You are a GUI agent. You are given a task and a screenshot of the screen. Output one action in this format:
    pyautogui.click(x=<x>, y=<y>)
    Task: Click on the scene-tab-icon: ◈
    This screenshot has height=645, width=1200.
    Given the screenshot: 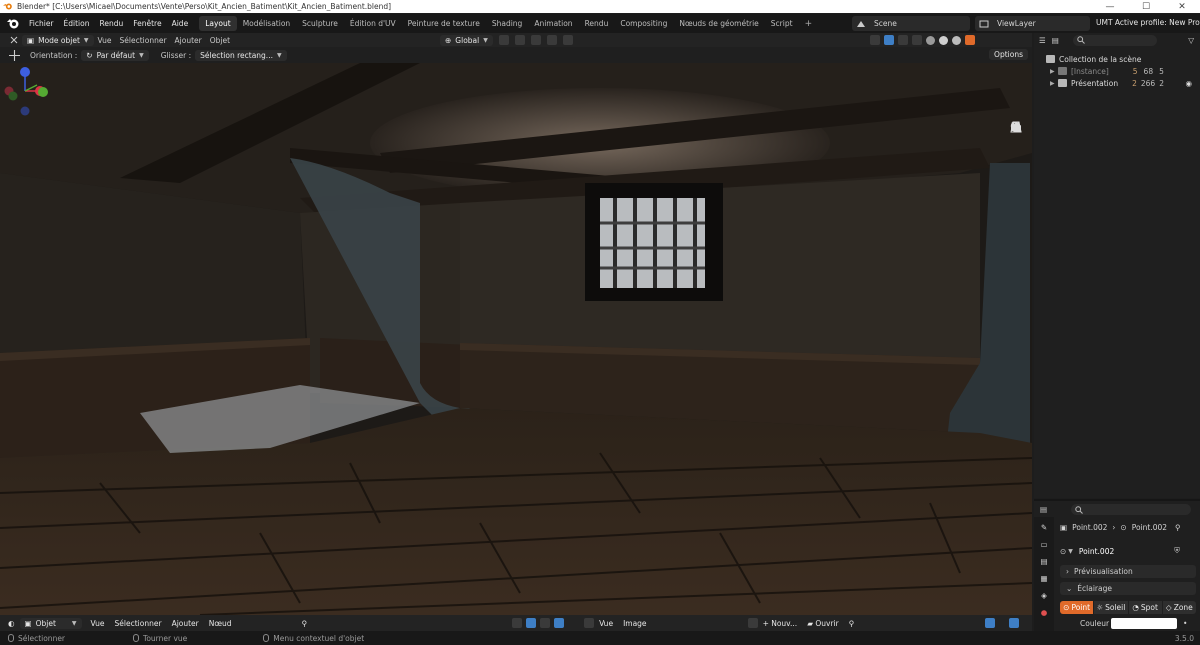 What is the action you would take?
    pyautogui.click(x=1044, y=595)
    